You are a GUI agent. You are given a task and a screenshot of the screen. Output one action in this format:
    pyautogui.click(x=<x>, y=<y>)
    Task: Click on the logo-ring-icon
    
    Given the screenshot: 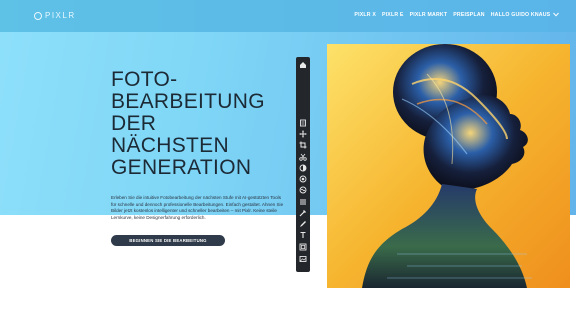 What is the action you would take?
    pyautogui.click(x=38, y=15)
    